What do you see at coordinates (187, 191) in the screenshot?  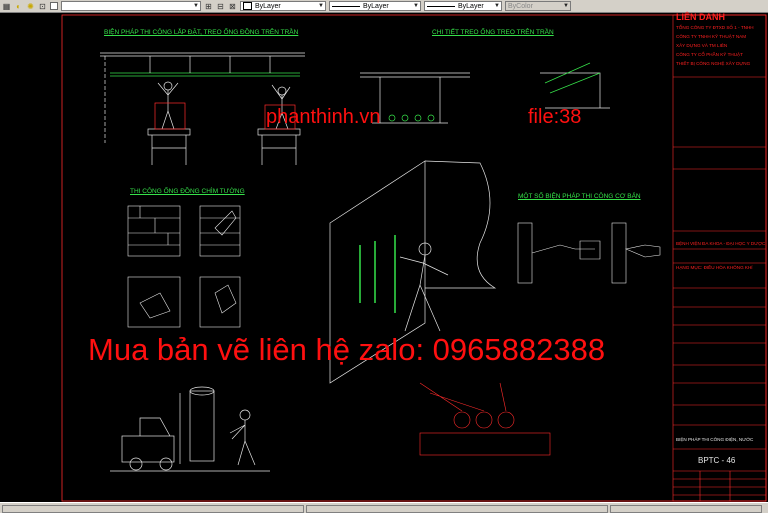 I see `section-title-concealed: THI CÔNG ỐNG ĐỒNG CHÌM TƯỜNG` at bounding box center [187, 191].